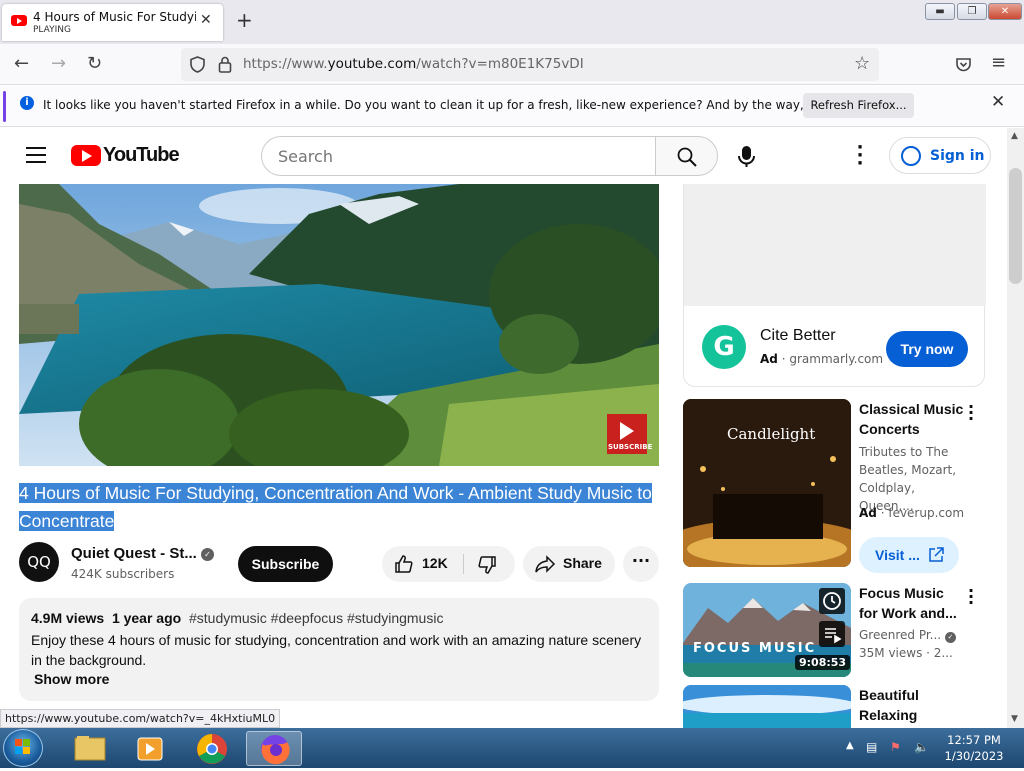 The height and width of the screenshot is (771, 1024). I want to click on notification-accent, so click(4, 106).